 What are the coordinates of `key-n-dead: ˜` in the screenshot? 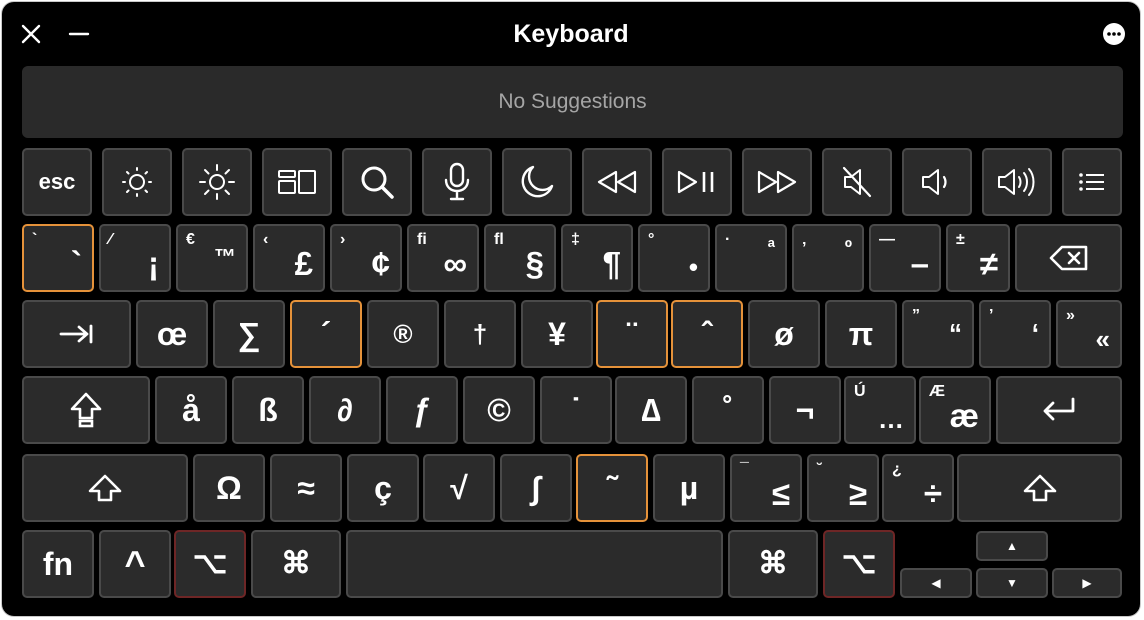 It's located at (612, 488).